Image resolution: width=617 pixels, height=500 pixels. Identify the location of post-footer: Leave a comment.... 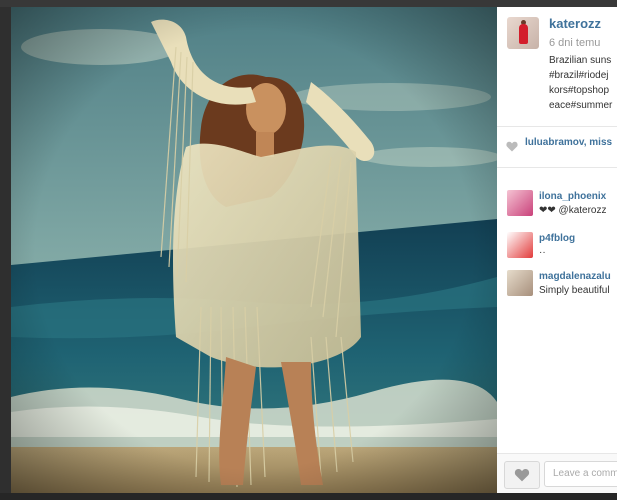
(557, 473).